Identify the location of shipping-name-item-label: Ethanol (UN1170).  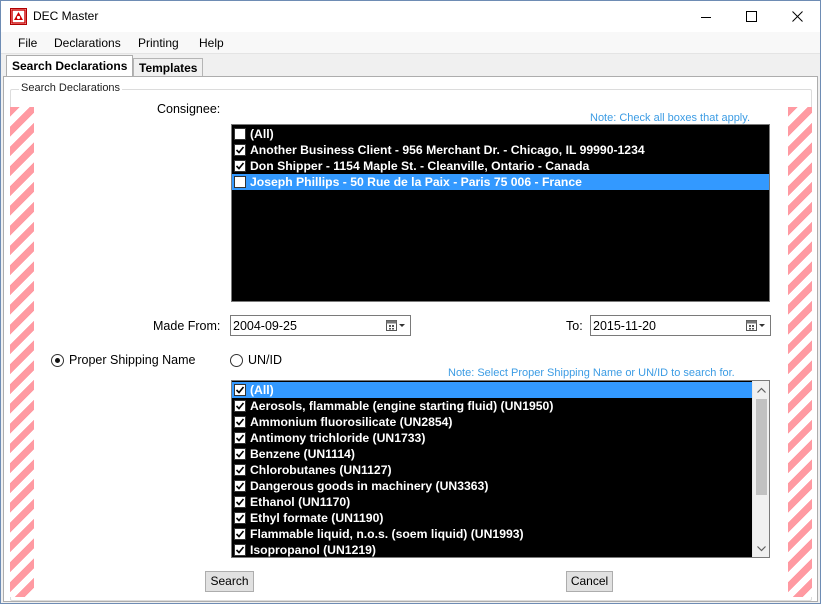
(300, 502).